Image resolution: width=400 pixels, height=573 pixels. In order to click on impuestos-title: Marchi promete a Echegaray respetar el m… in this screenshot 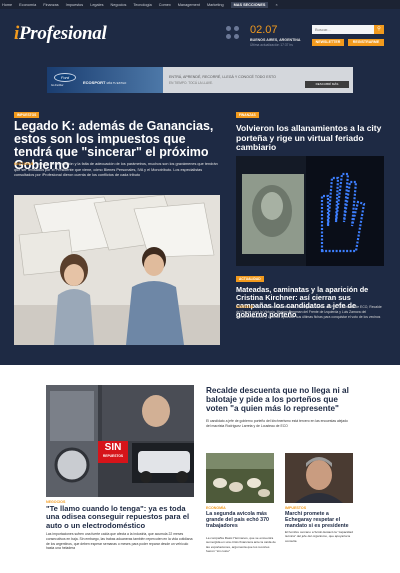, I will do `click(320, 520)`.